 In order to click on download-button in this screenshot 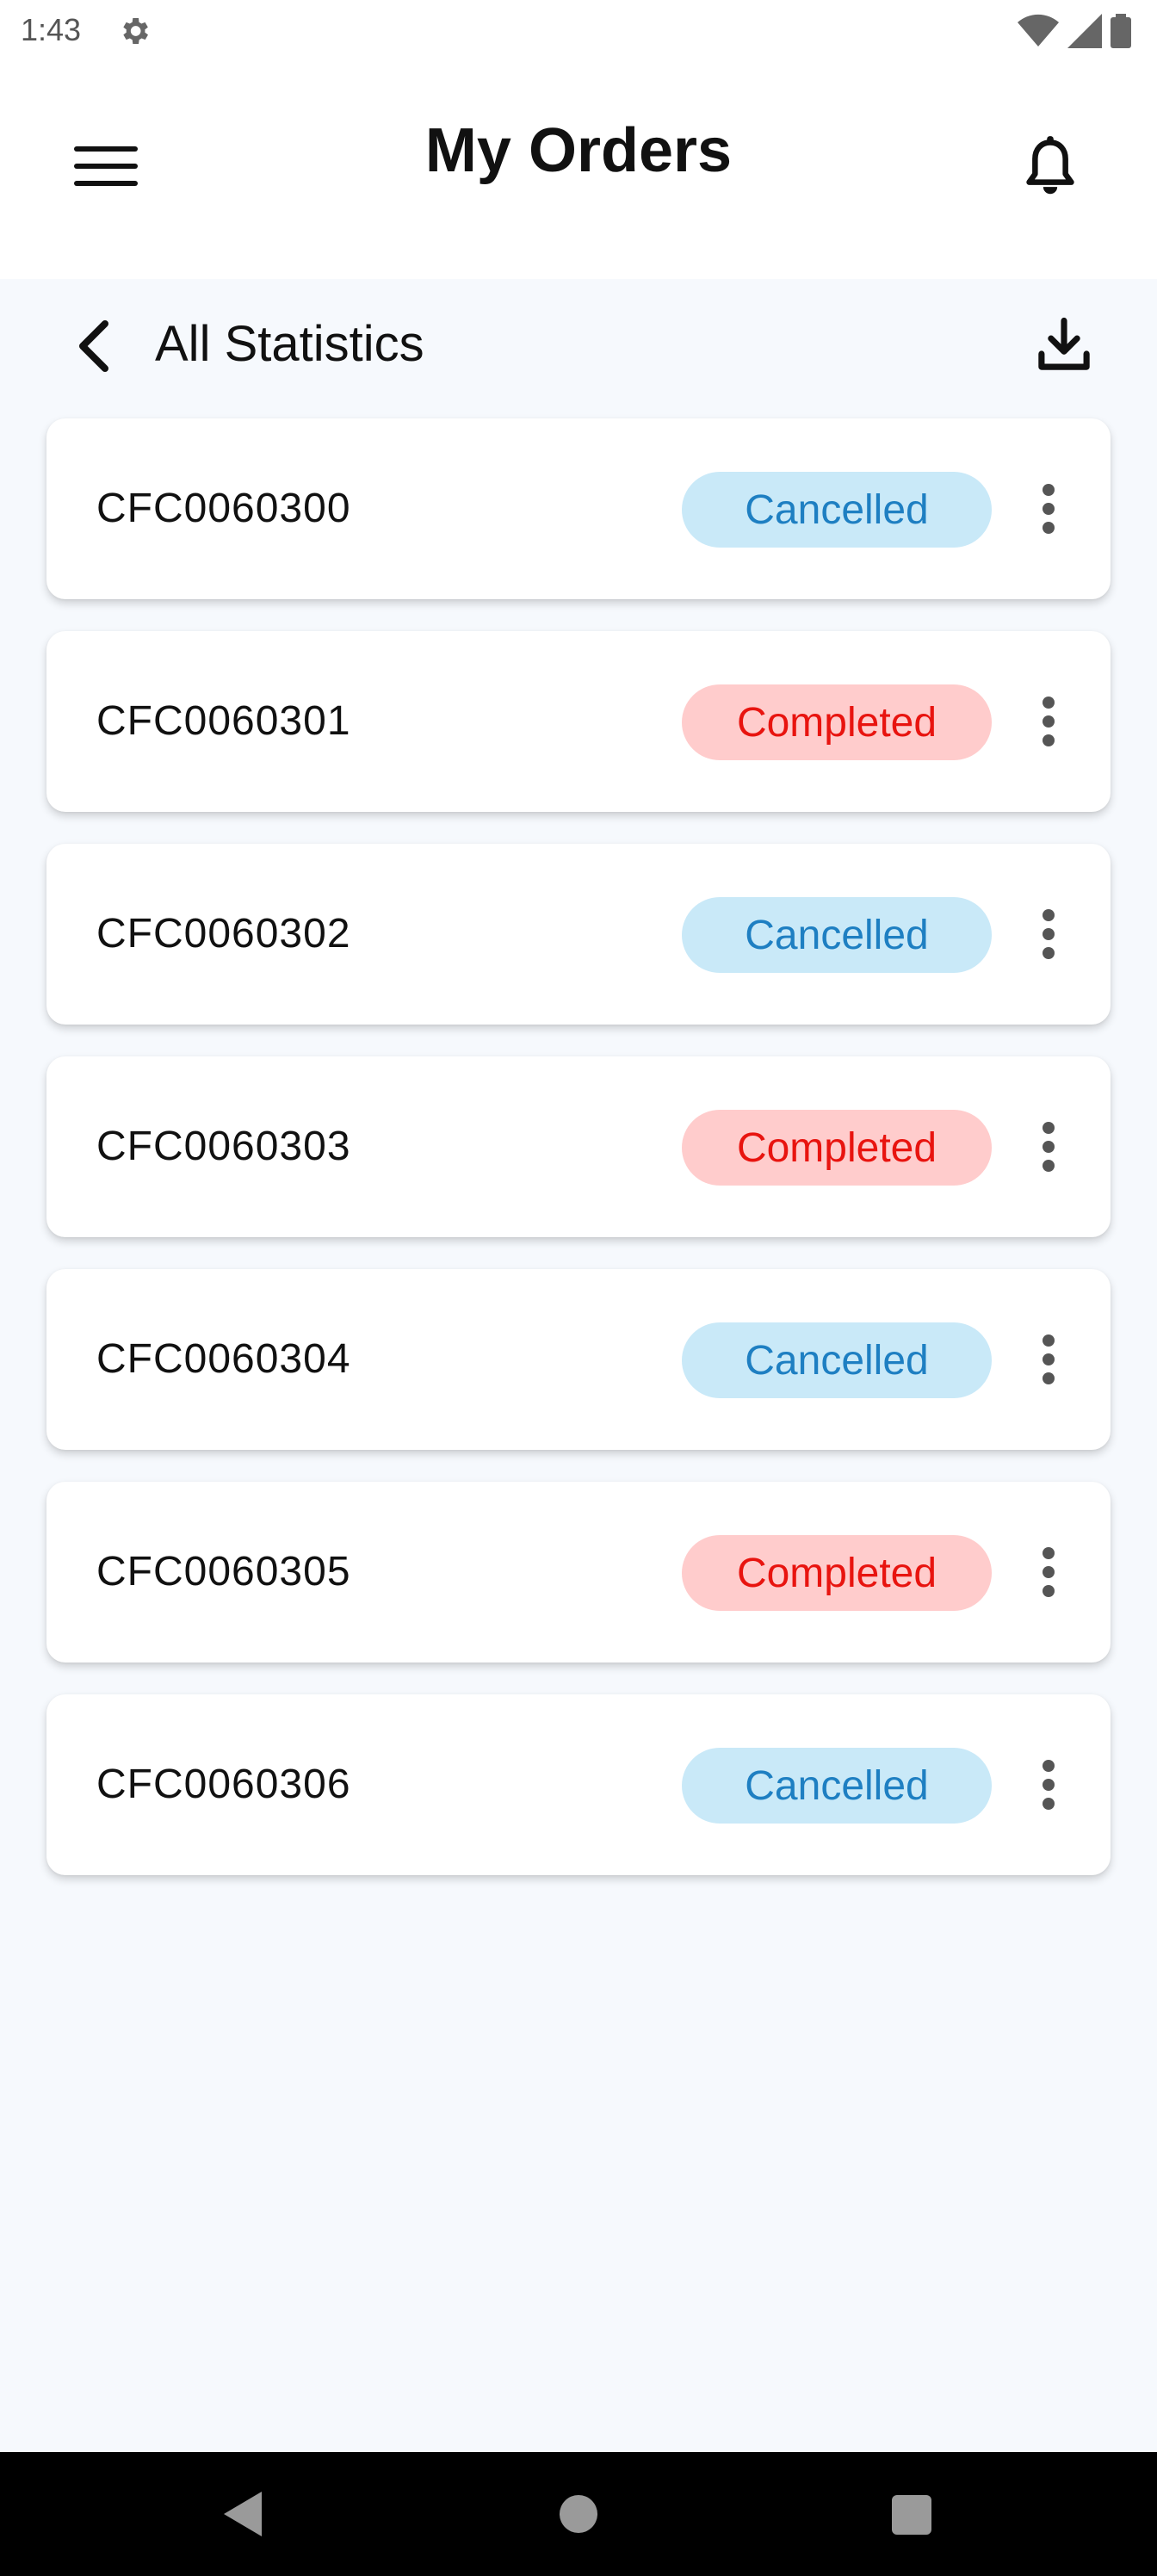, I will do `click(1064, 344)`.